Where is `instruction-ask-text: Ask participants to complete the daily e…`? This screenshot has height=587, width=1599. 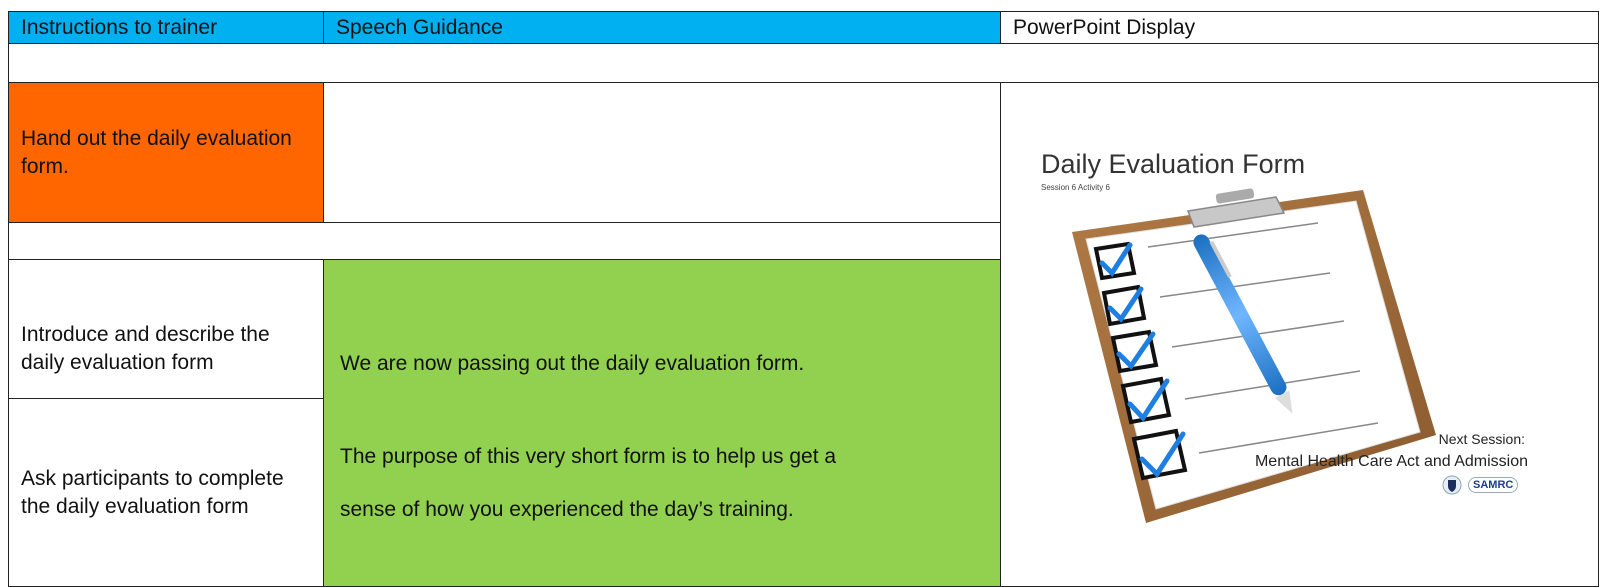 instruction-ask-text: Ask participants to complete the daily e… is located at coordinates (152, 492).